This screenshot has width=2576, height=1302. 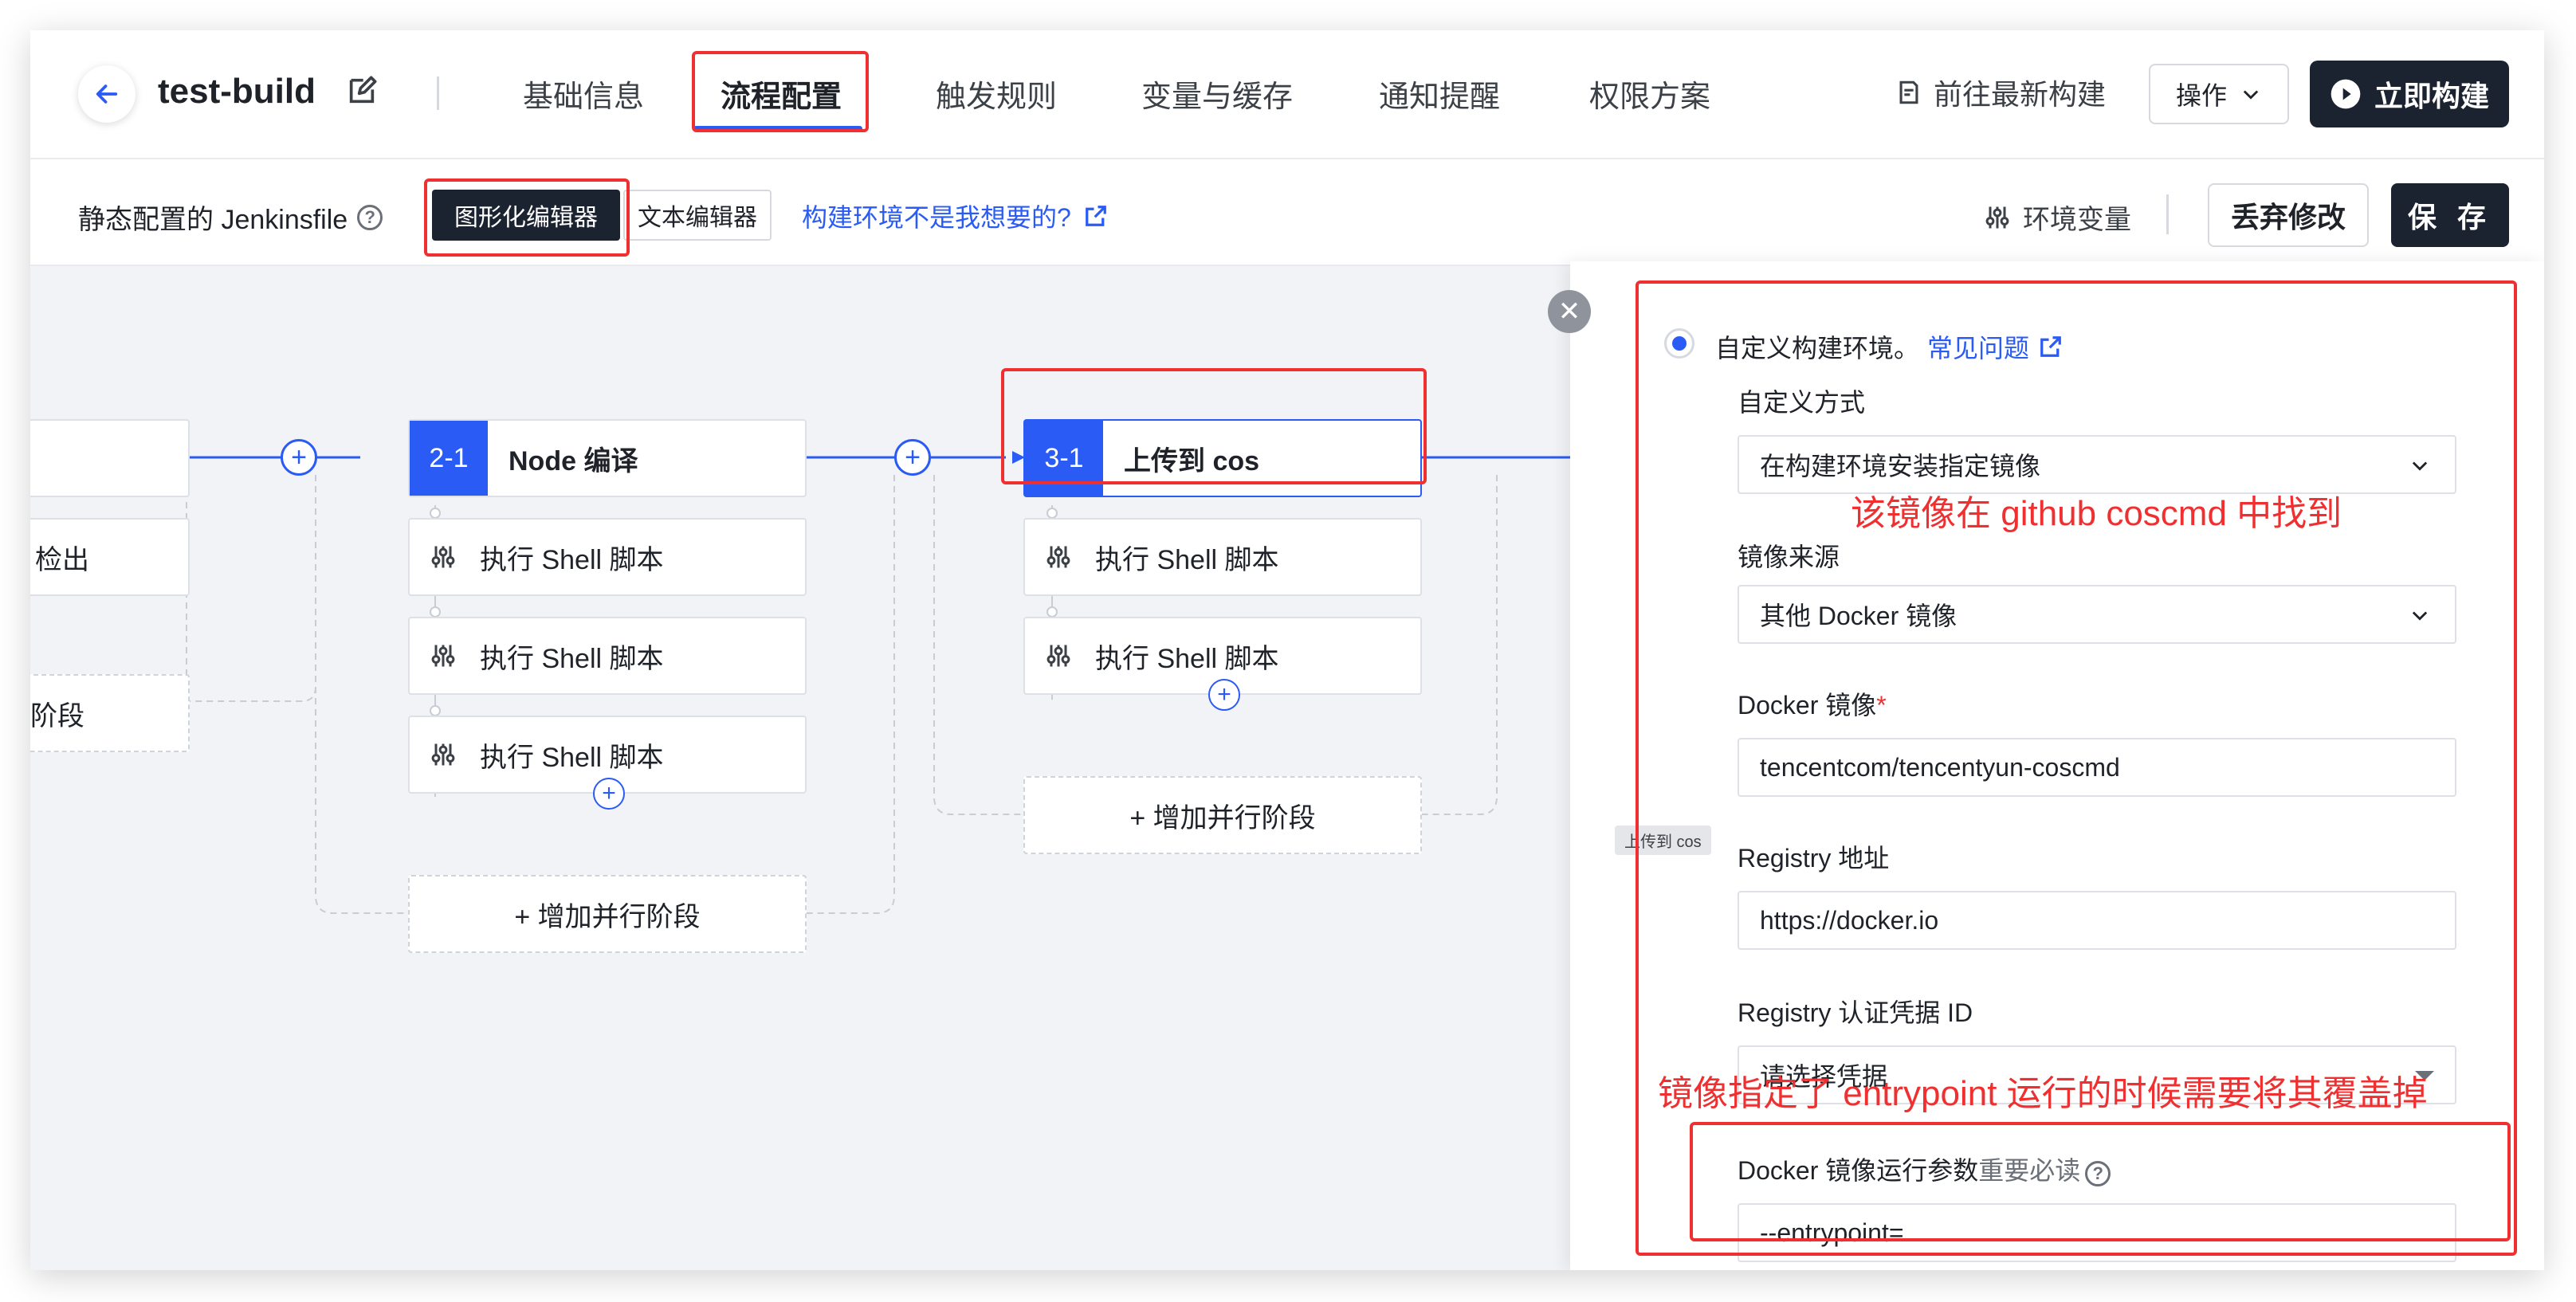 I want to click on required-mark: *, so click(x=1881, y=705).